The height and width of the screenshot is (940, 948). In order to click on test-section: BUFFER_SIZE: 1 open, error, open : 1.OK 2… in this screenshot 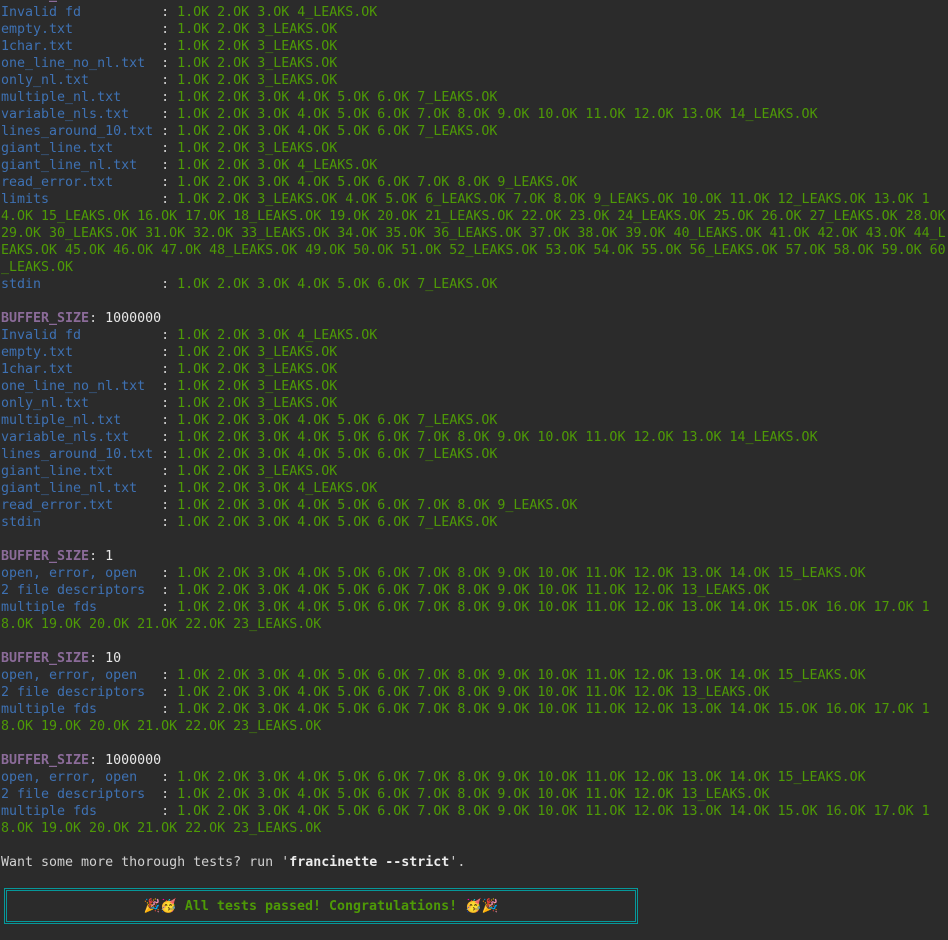, I will do `click(473, 599)`.